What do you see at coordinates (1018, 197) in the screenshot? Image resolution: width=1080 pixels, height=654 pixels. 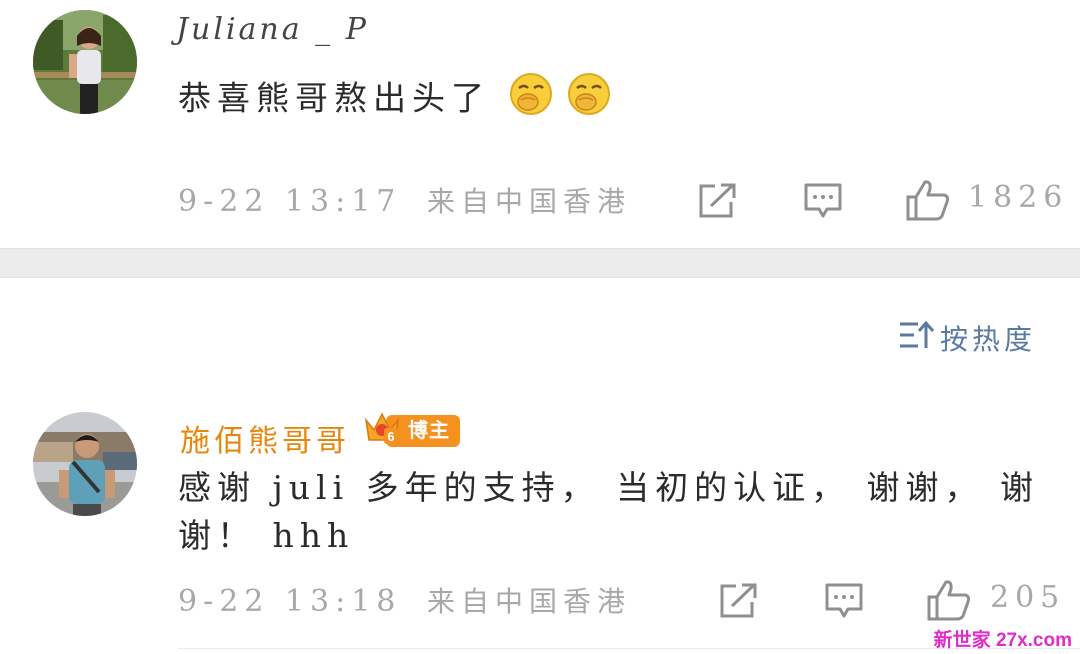 I see `like-count: 1826` at bounding box center [1018, 197].